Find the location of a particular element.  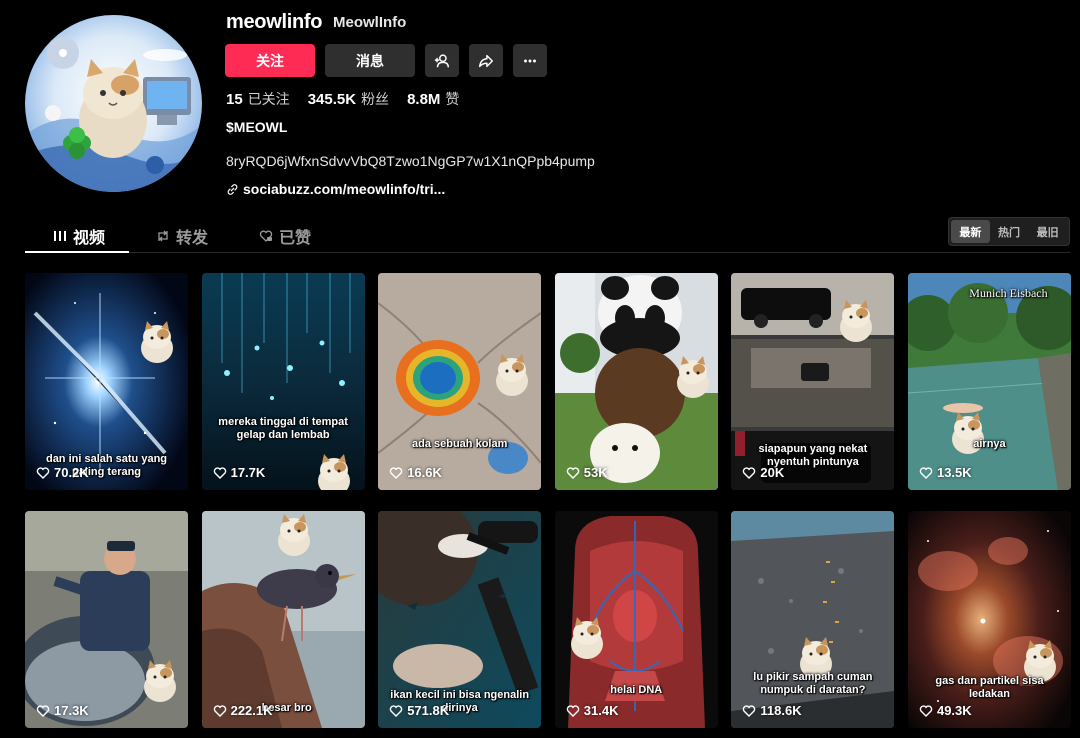

add-friend-button is located at coordinates (442, 60).